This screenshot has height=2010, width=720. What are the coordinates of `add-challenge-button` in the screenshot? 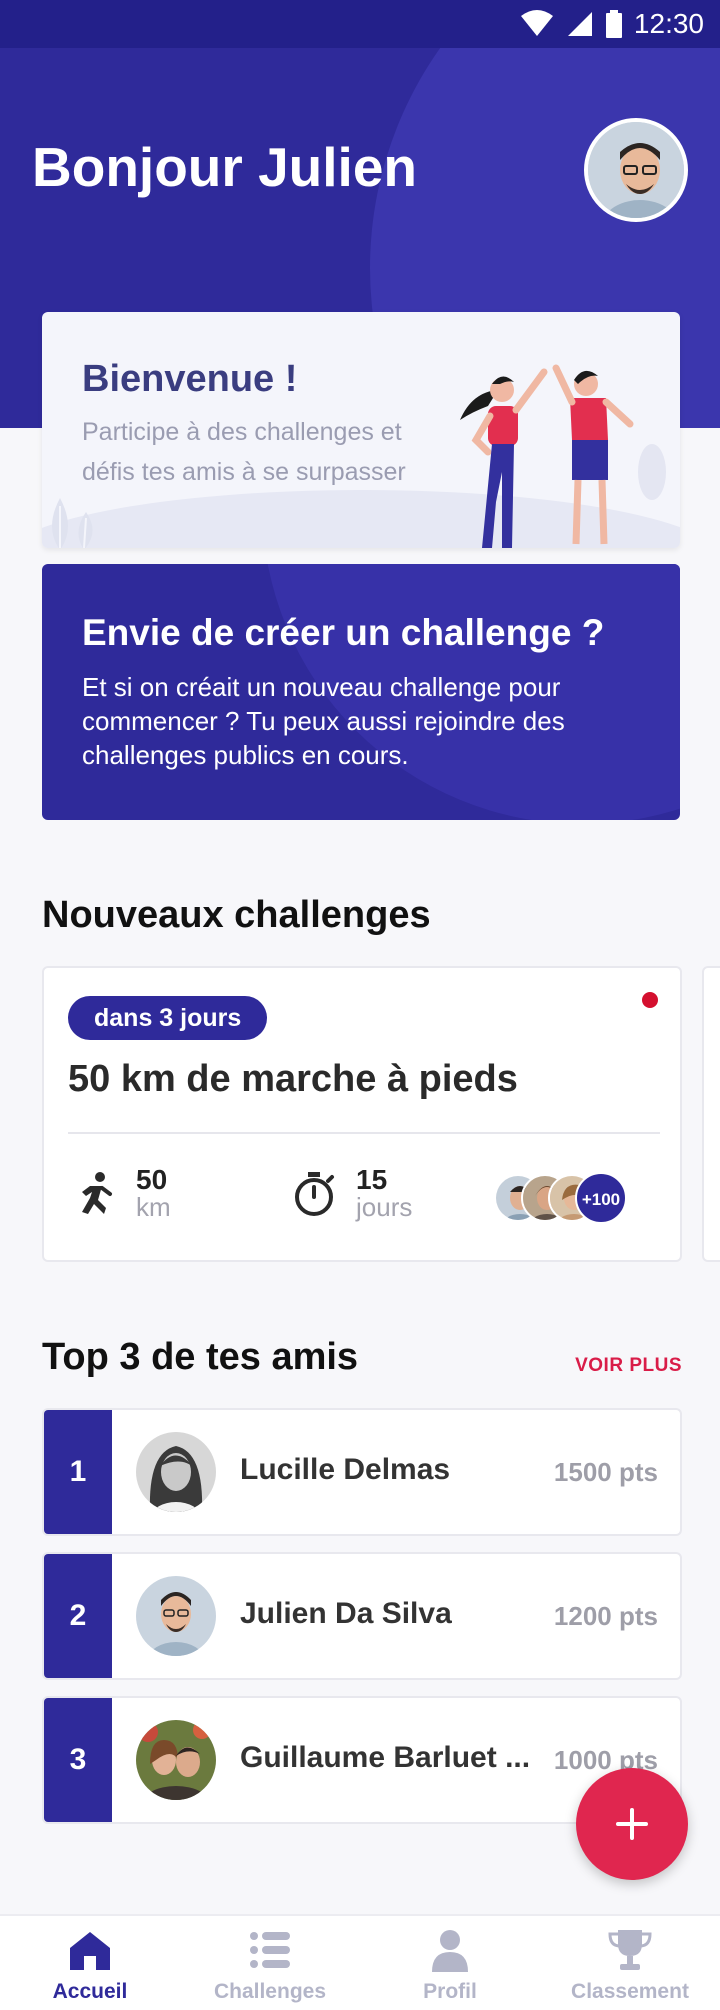 It's located at (632, 1824).